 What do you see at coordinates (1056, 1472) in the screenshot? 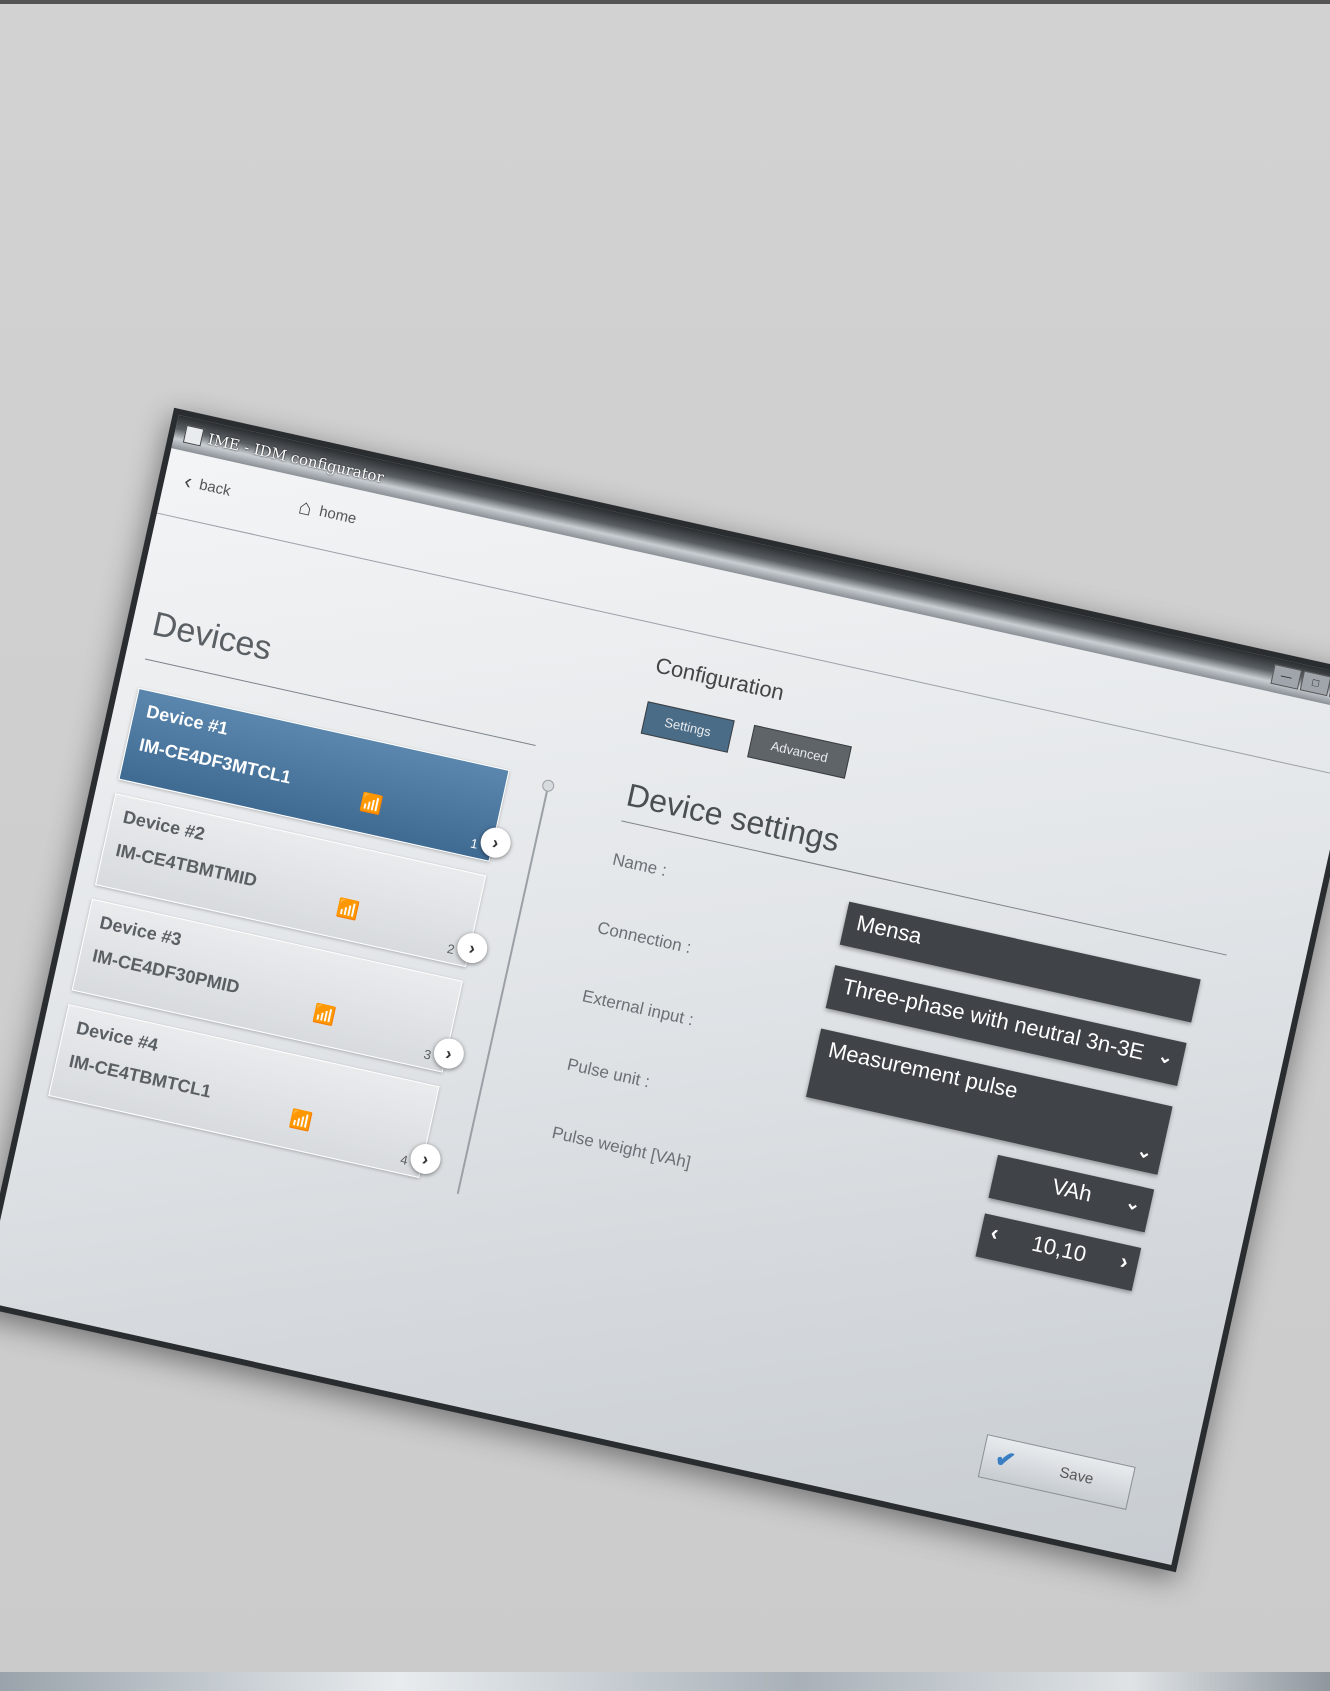
I see `save-button: ✔ Save` at bounding box center [1056, 1472].